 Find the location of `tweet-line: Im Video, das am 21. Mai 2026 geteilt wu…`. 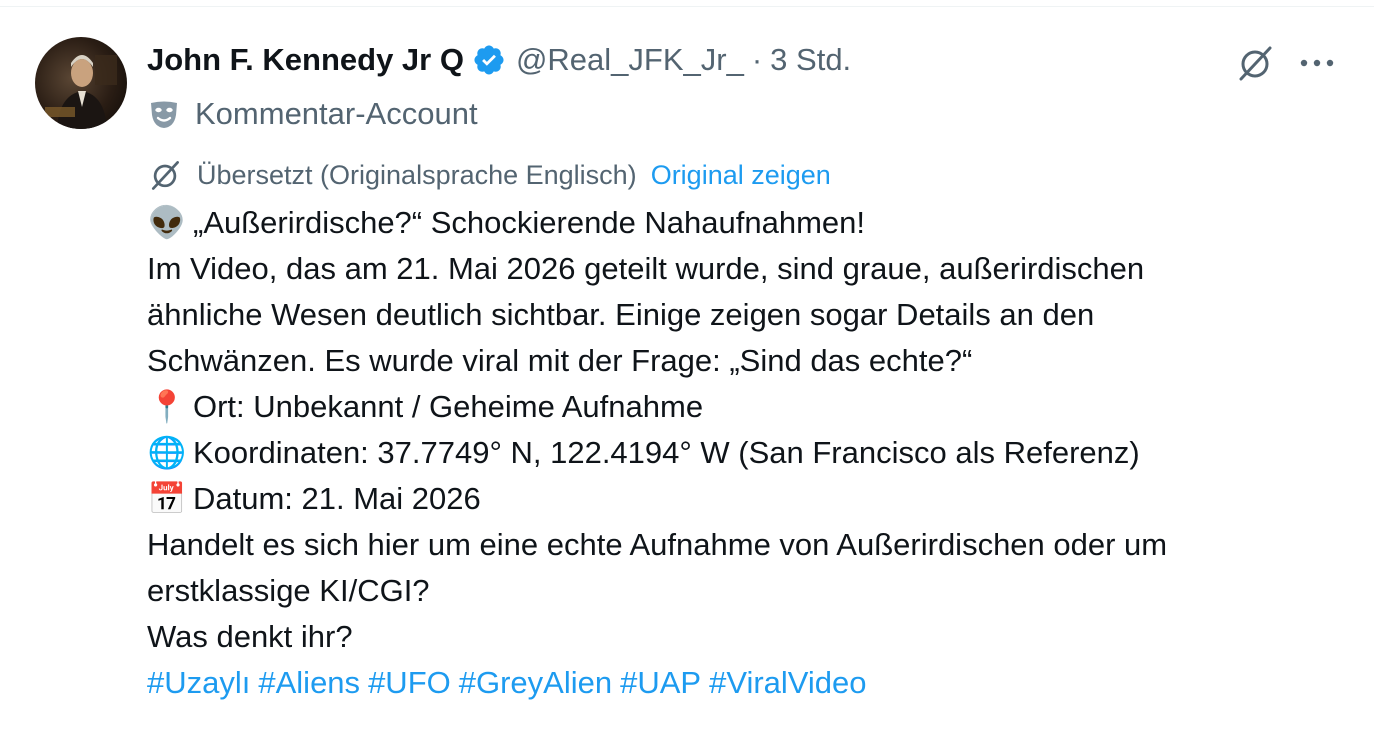

tweet-line: Im Video, das am 21. Mai 2026 geteilt wu… is located at coordinates (646, 268).